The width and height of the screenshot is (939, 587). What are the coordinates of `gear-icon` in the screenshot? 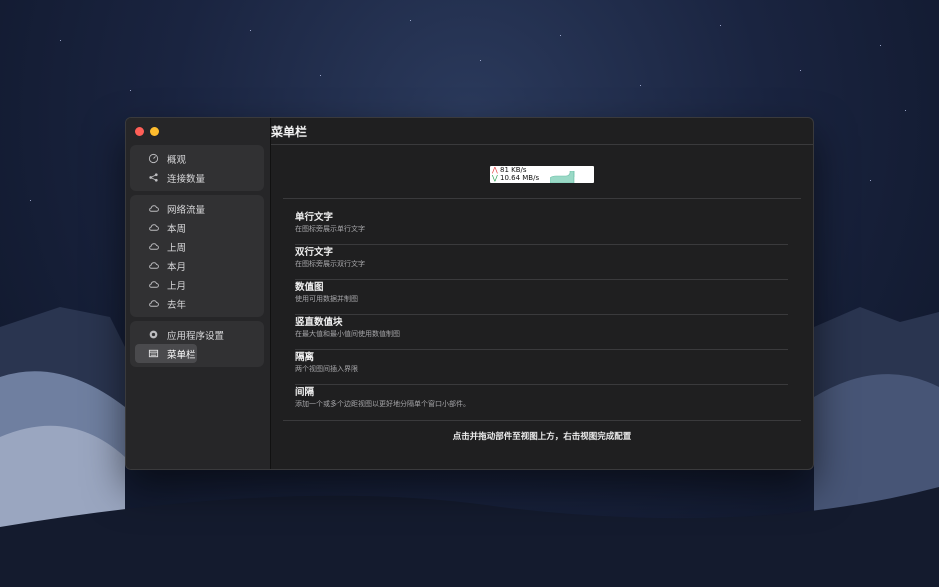 It's located at (153, 335).